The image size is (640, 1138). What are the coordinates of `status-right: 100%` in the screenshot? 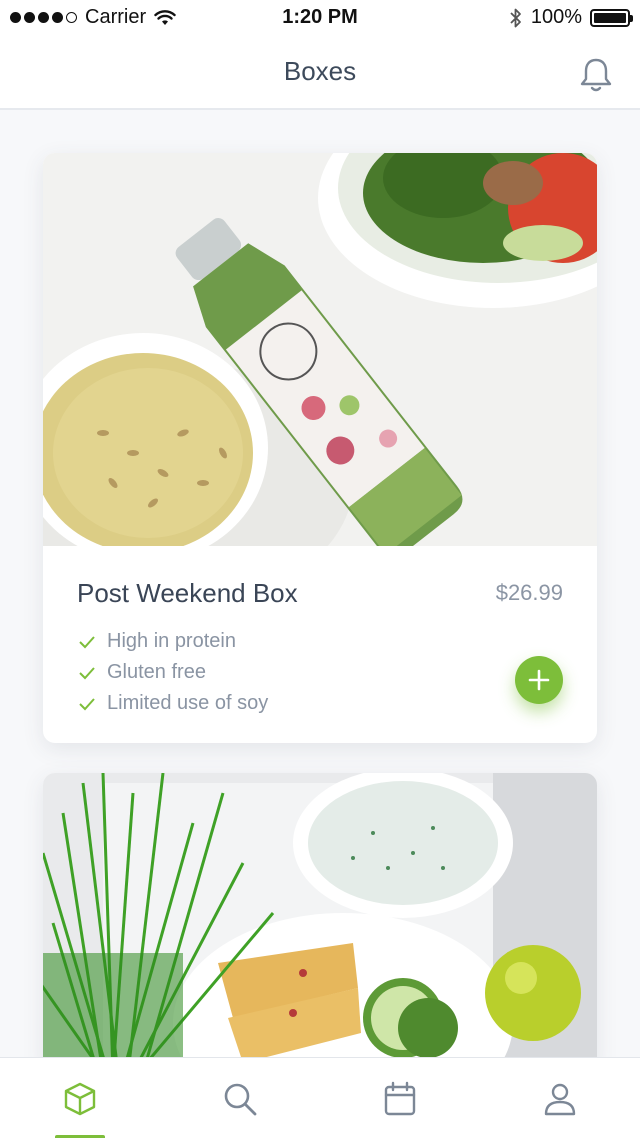 It's located at (571, 17).